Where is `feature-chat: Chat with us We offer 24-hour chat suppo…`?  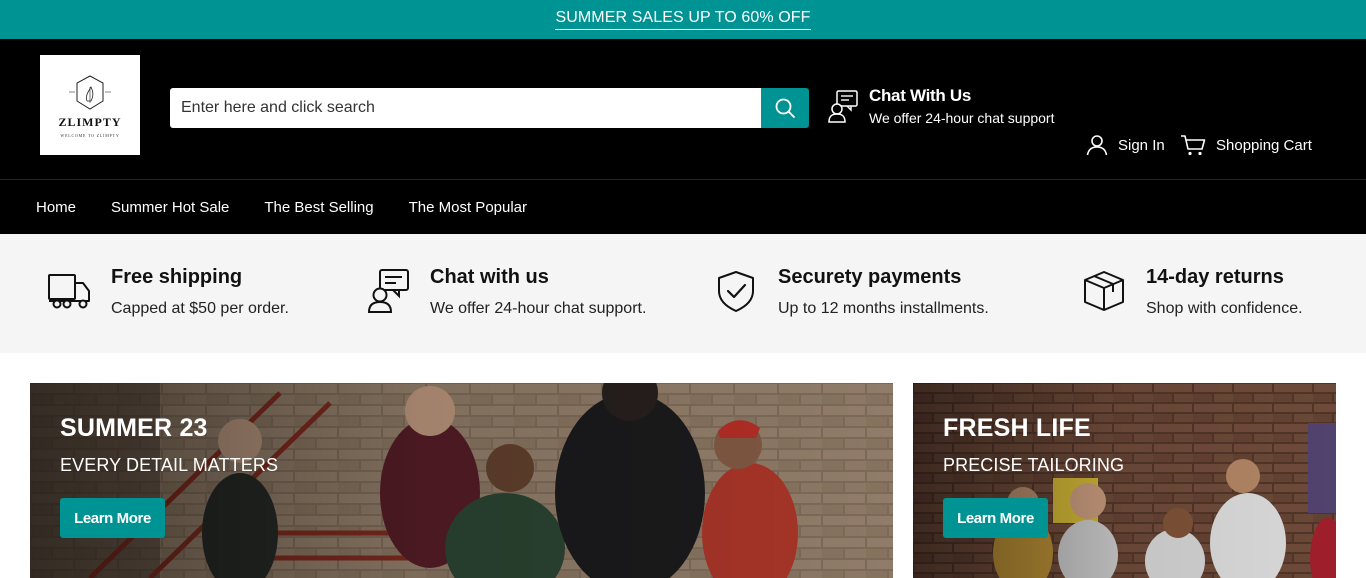
feature-chat: Chat with us We offer 24-hour chat suppo… is located at coordinates (505, 291).